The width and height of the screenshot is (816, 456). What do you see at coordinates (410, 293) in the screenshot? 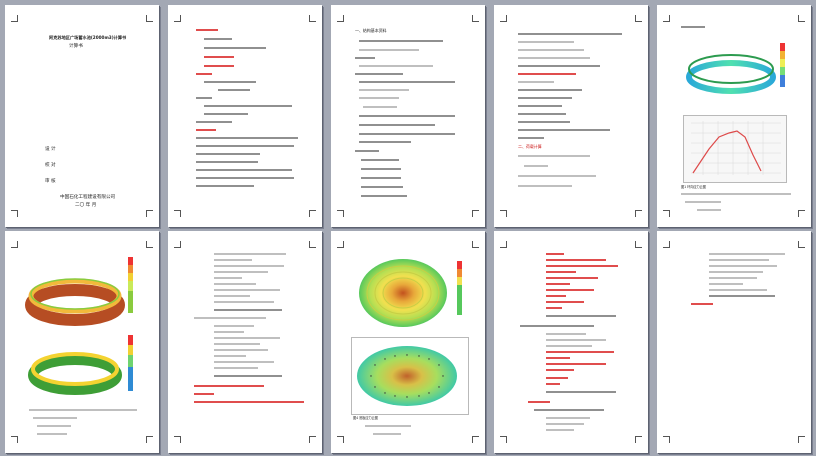
I see `bottom-plate-stress-figure` at bounding box center [410, 293].